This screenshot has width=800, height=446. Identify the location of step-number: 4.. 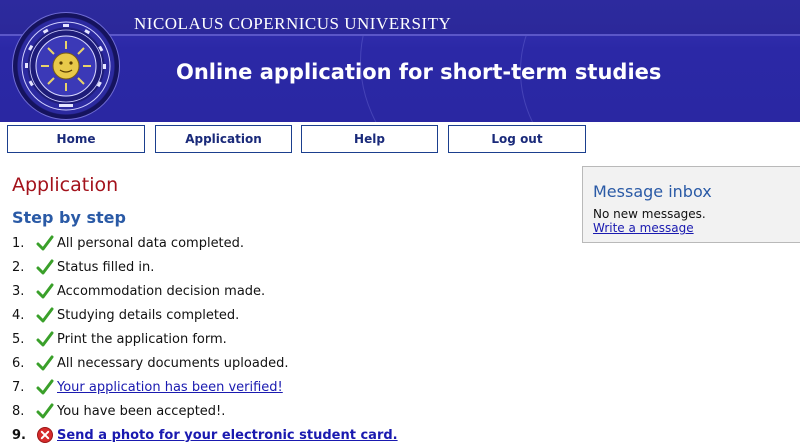
(18, 315).